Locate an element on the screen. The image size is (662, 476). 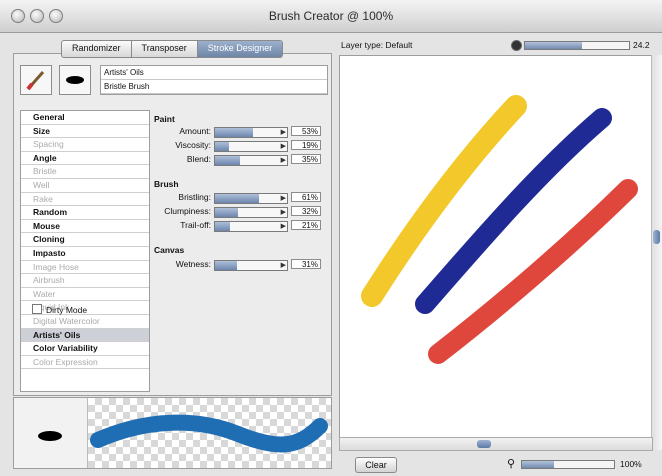
brush-name-box: Artists' Oils Bristle Brush is located at coordinates (214, 80).